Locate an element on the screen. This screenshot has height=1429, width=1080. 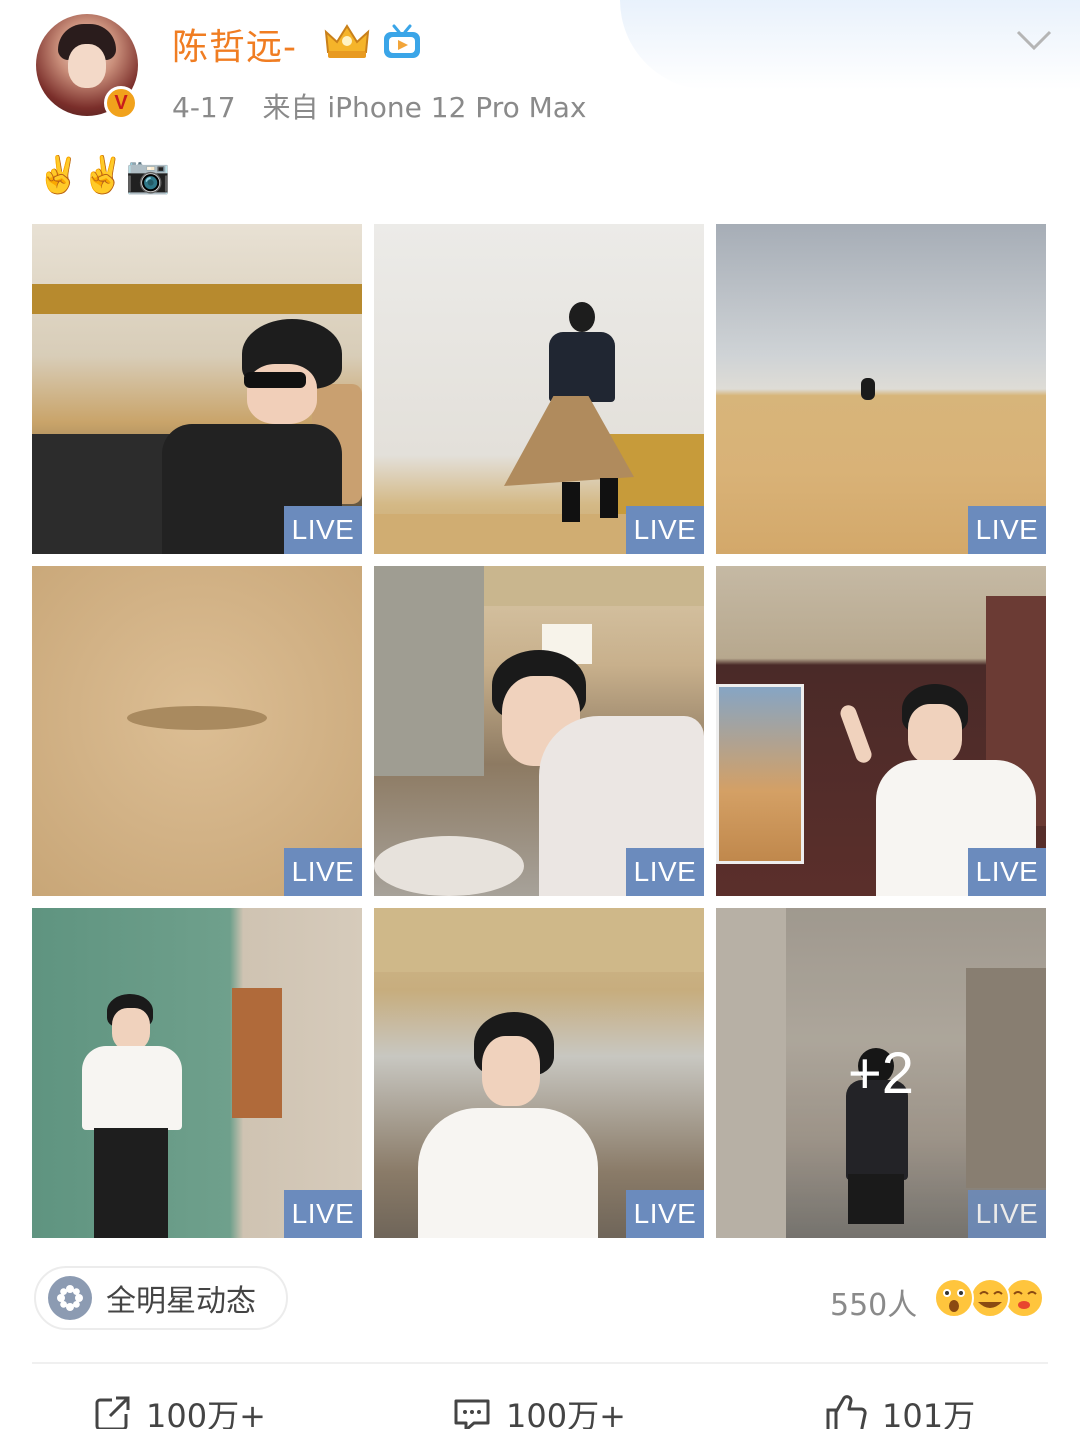
image-tile-7: LIVE is located at coordinates (197, 1073).